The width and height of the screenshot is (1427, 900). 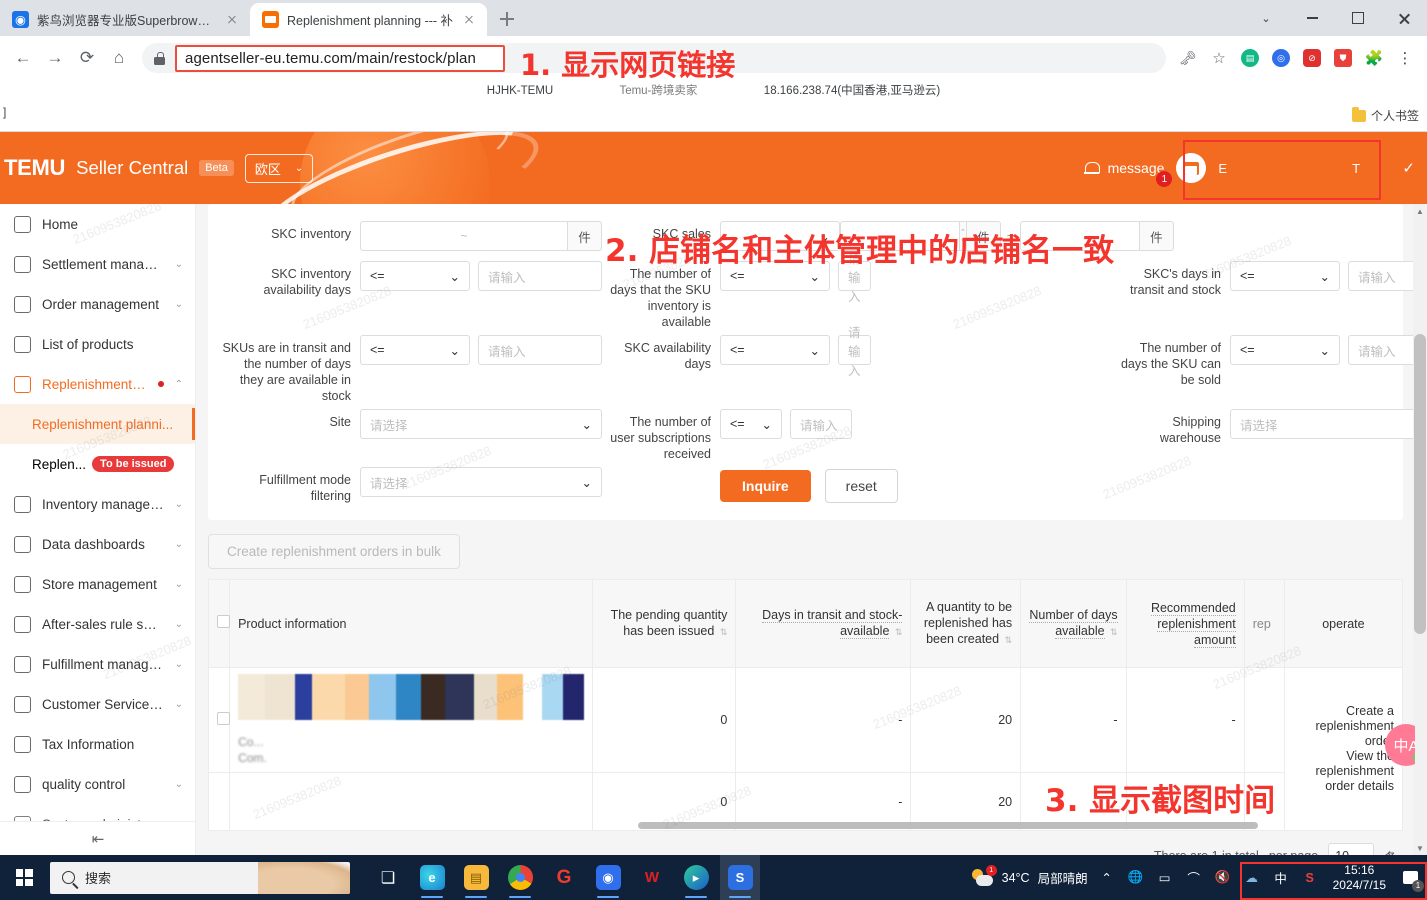 What do you see at coordinates (664, 623) in the screenshot?
I see `column-pending-quantity-issued: The pending quantity has been issued ⇅` at bounding box center [664, 623].